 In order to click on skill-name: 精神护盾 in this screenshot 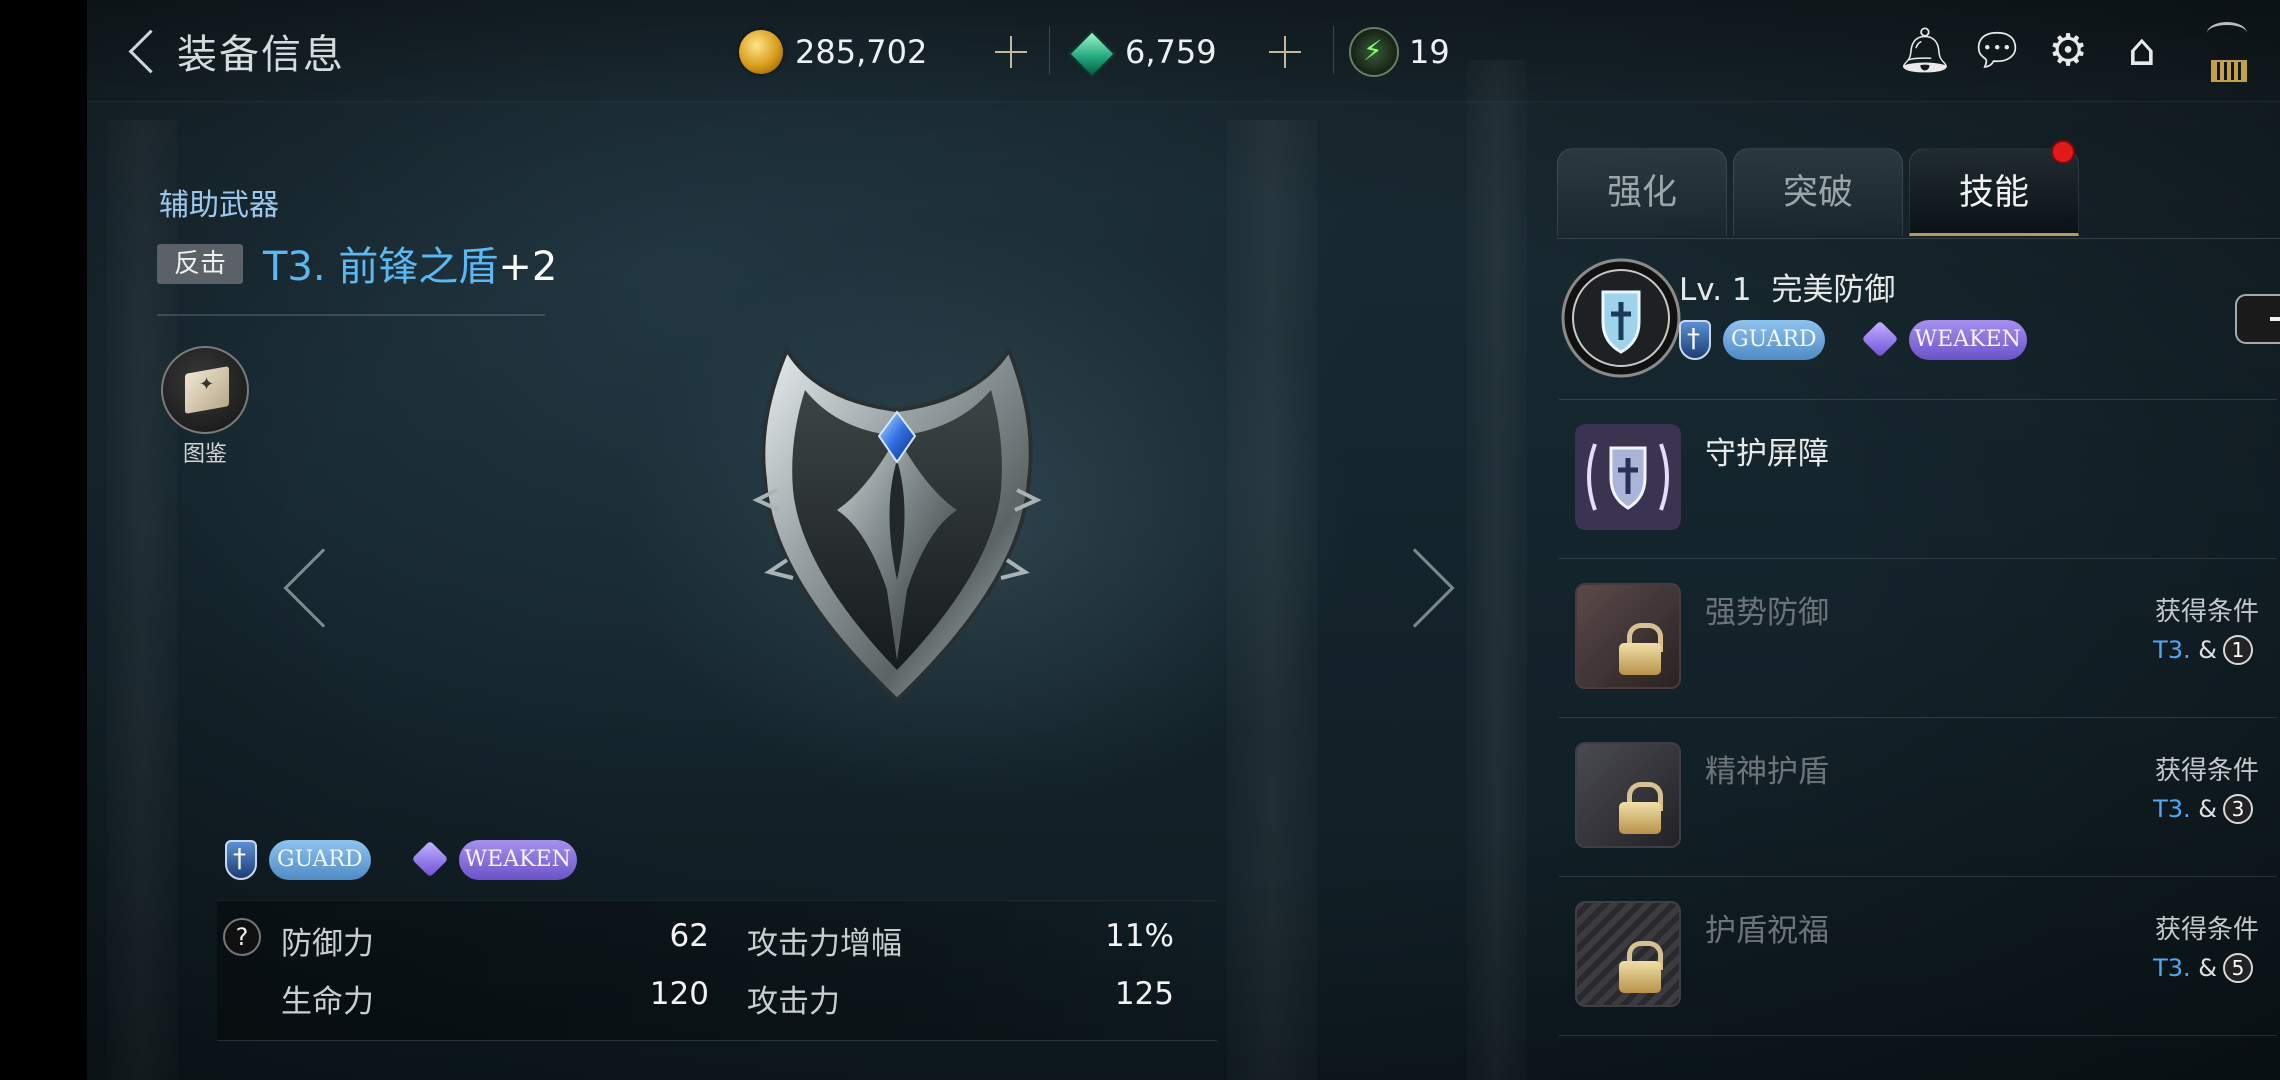, I will do `click(1767, 772)`.